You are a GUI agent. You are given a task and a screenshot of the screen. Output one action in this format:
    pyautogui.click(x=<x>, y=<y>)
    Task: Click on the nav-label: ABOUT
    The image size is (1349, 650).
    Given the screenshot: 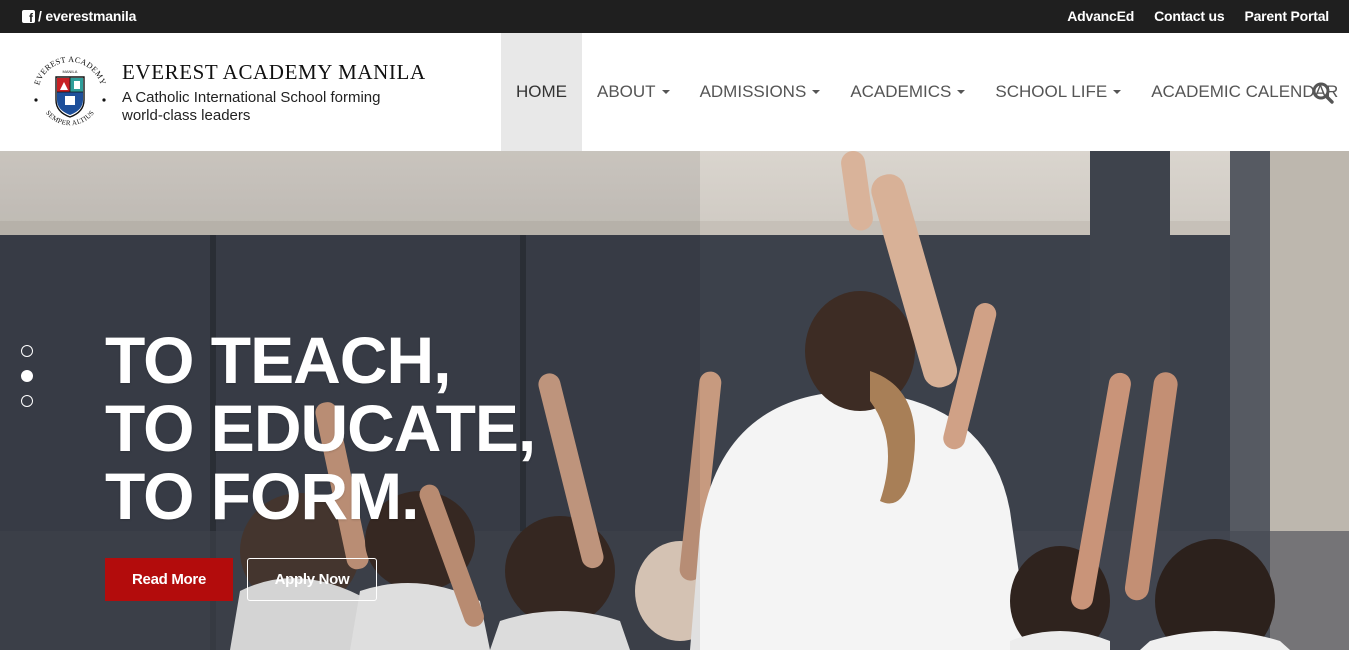 What is the action you would take?
    pyautogui.click(x=626, y=91)
    